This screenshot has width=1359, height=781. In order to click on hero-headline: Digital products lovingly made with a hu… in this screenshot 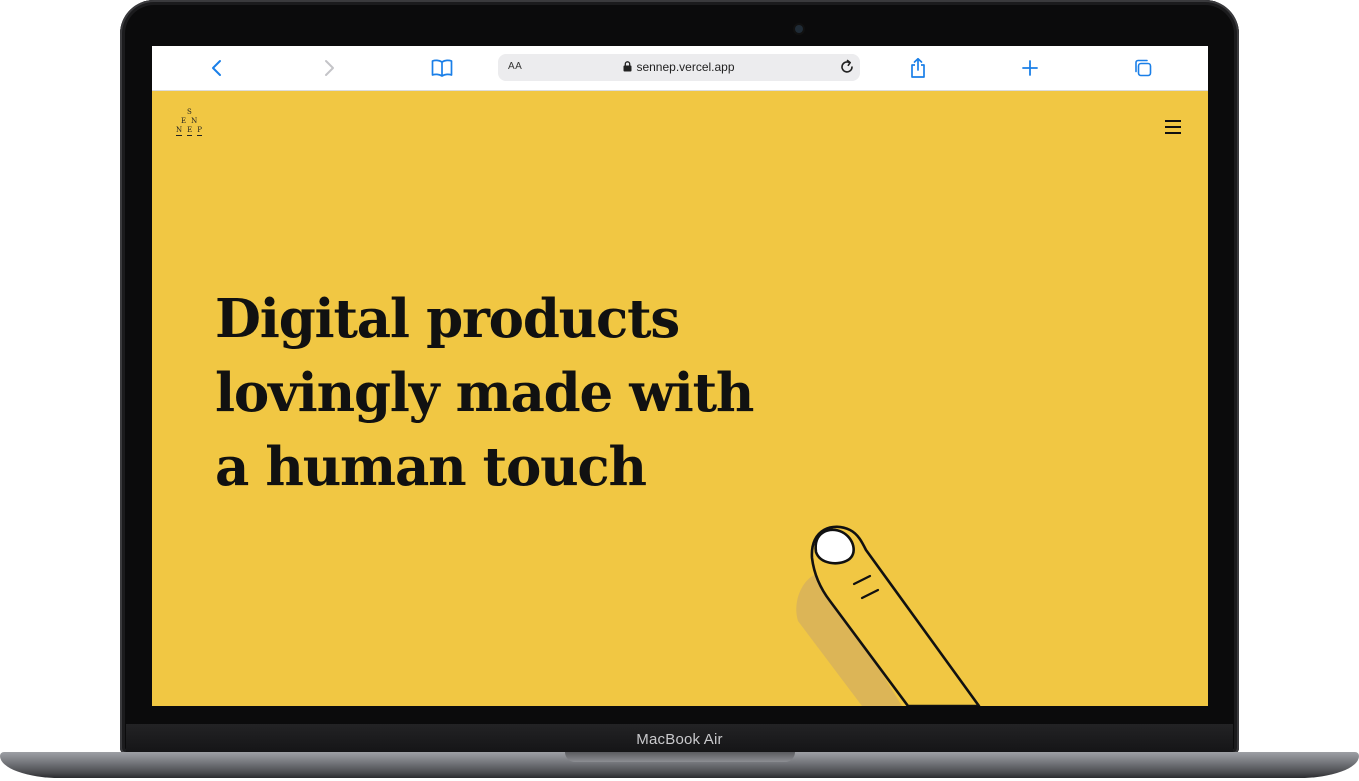, I will do `click(495, 393)`.